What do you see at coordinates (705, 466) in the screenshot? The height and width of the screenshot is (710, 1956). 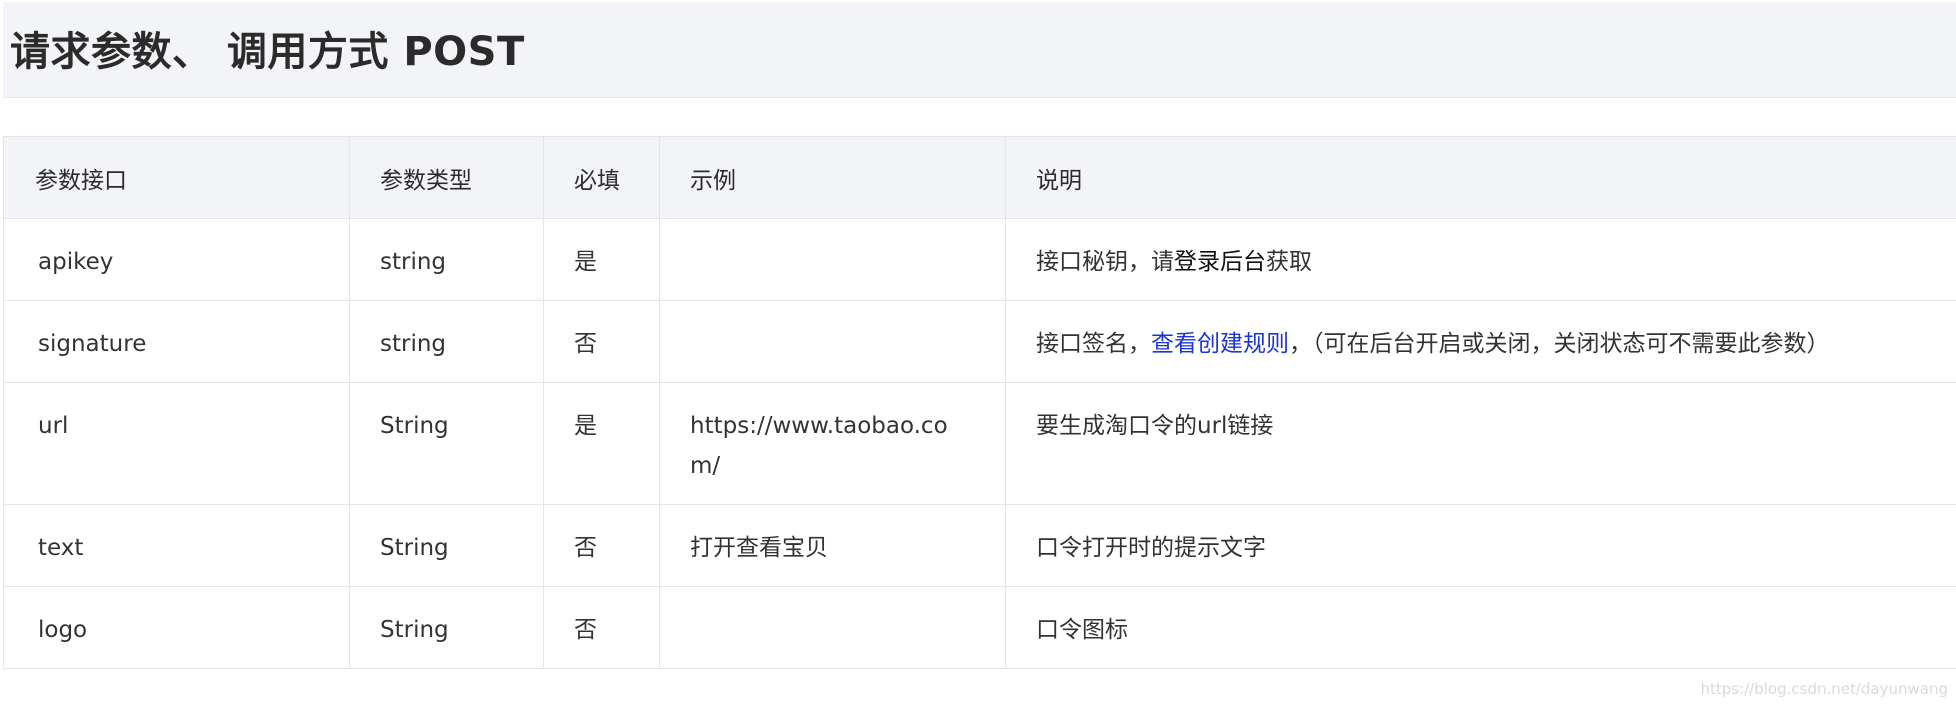 I see `example-url-line: m/` at bounding box center [705, 466].